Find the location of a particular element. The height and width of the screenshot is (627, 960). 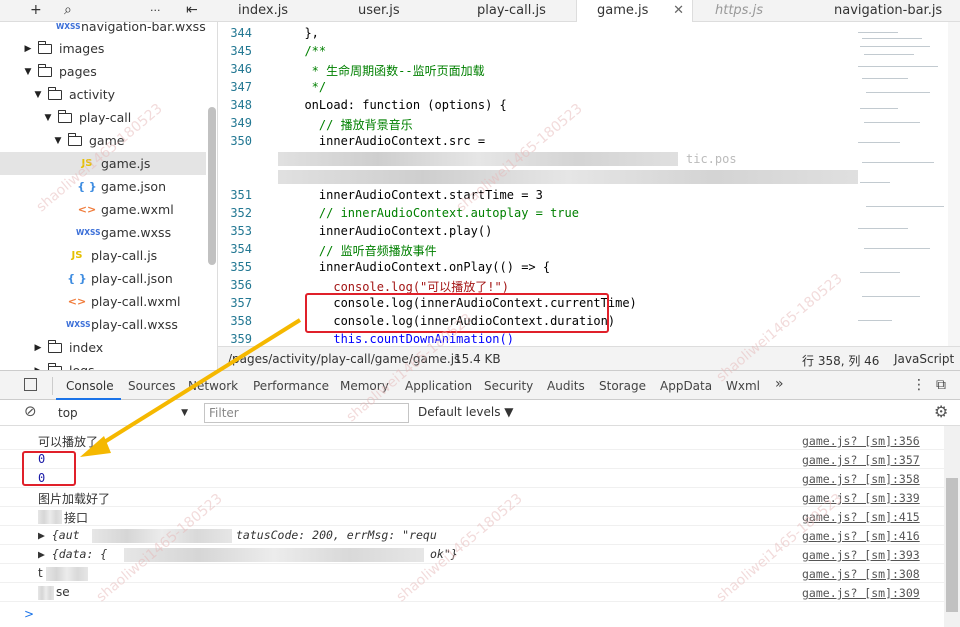

arrow-shaft is located at coordinates (199, 383).